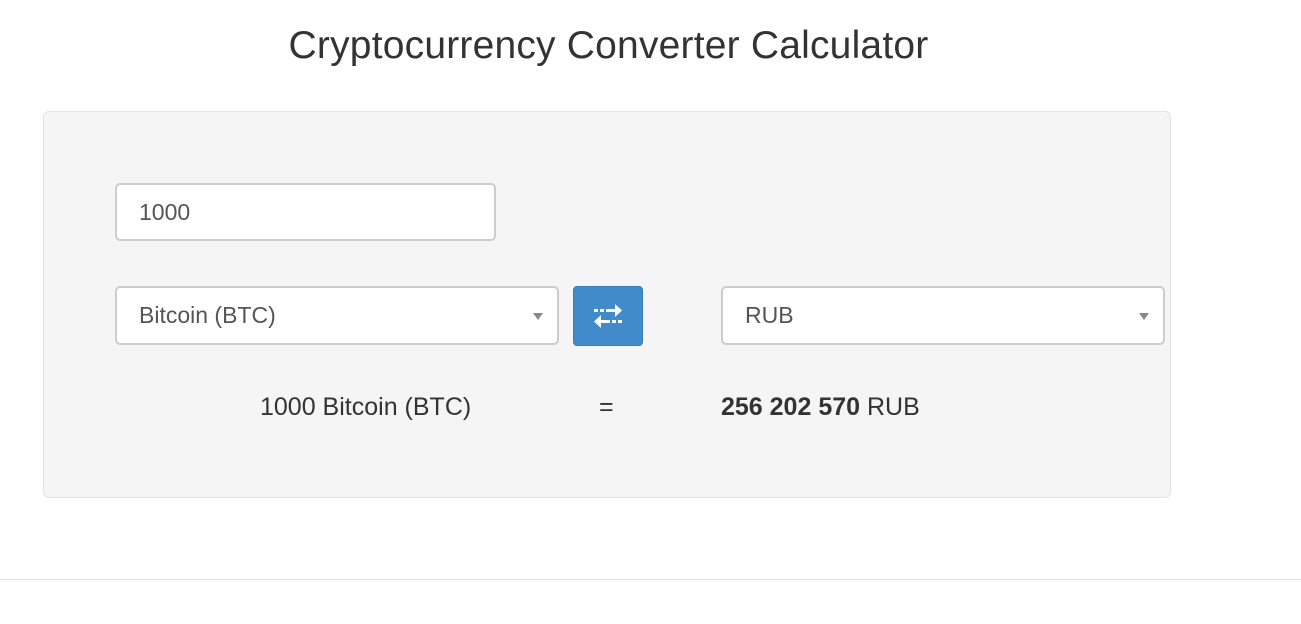  I want to click on result-source-amount: 1000 Bitcoin (BTC), so click(366, 407).